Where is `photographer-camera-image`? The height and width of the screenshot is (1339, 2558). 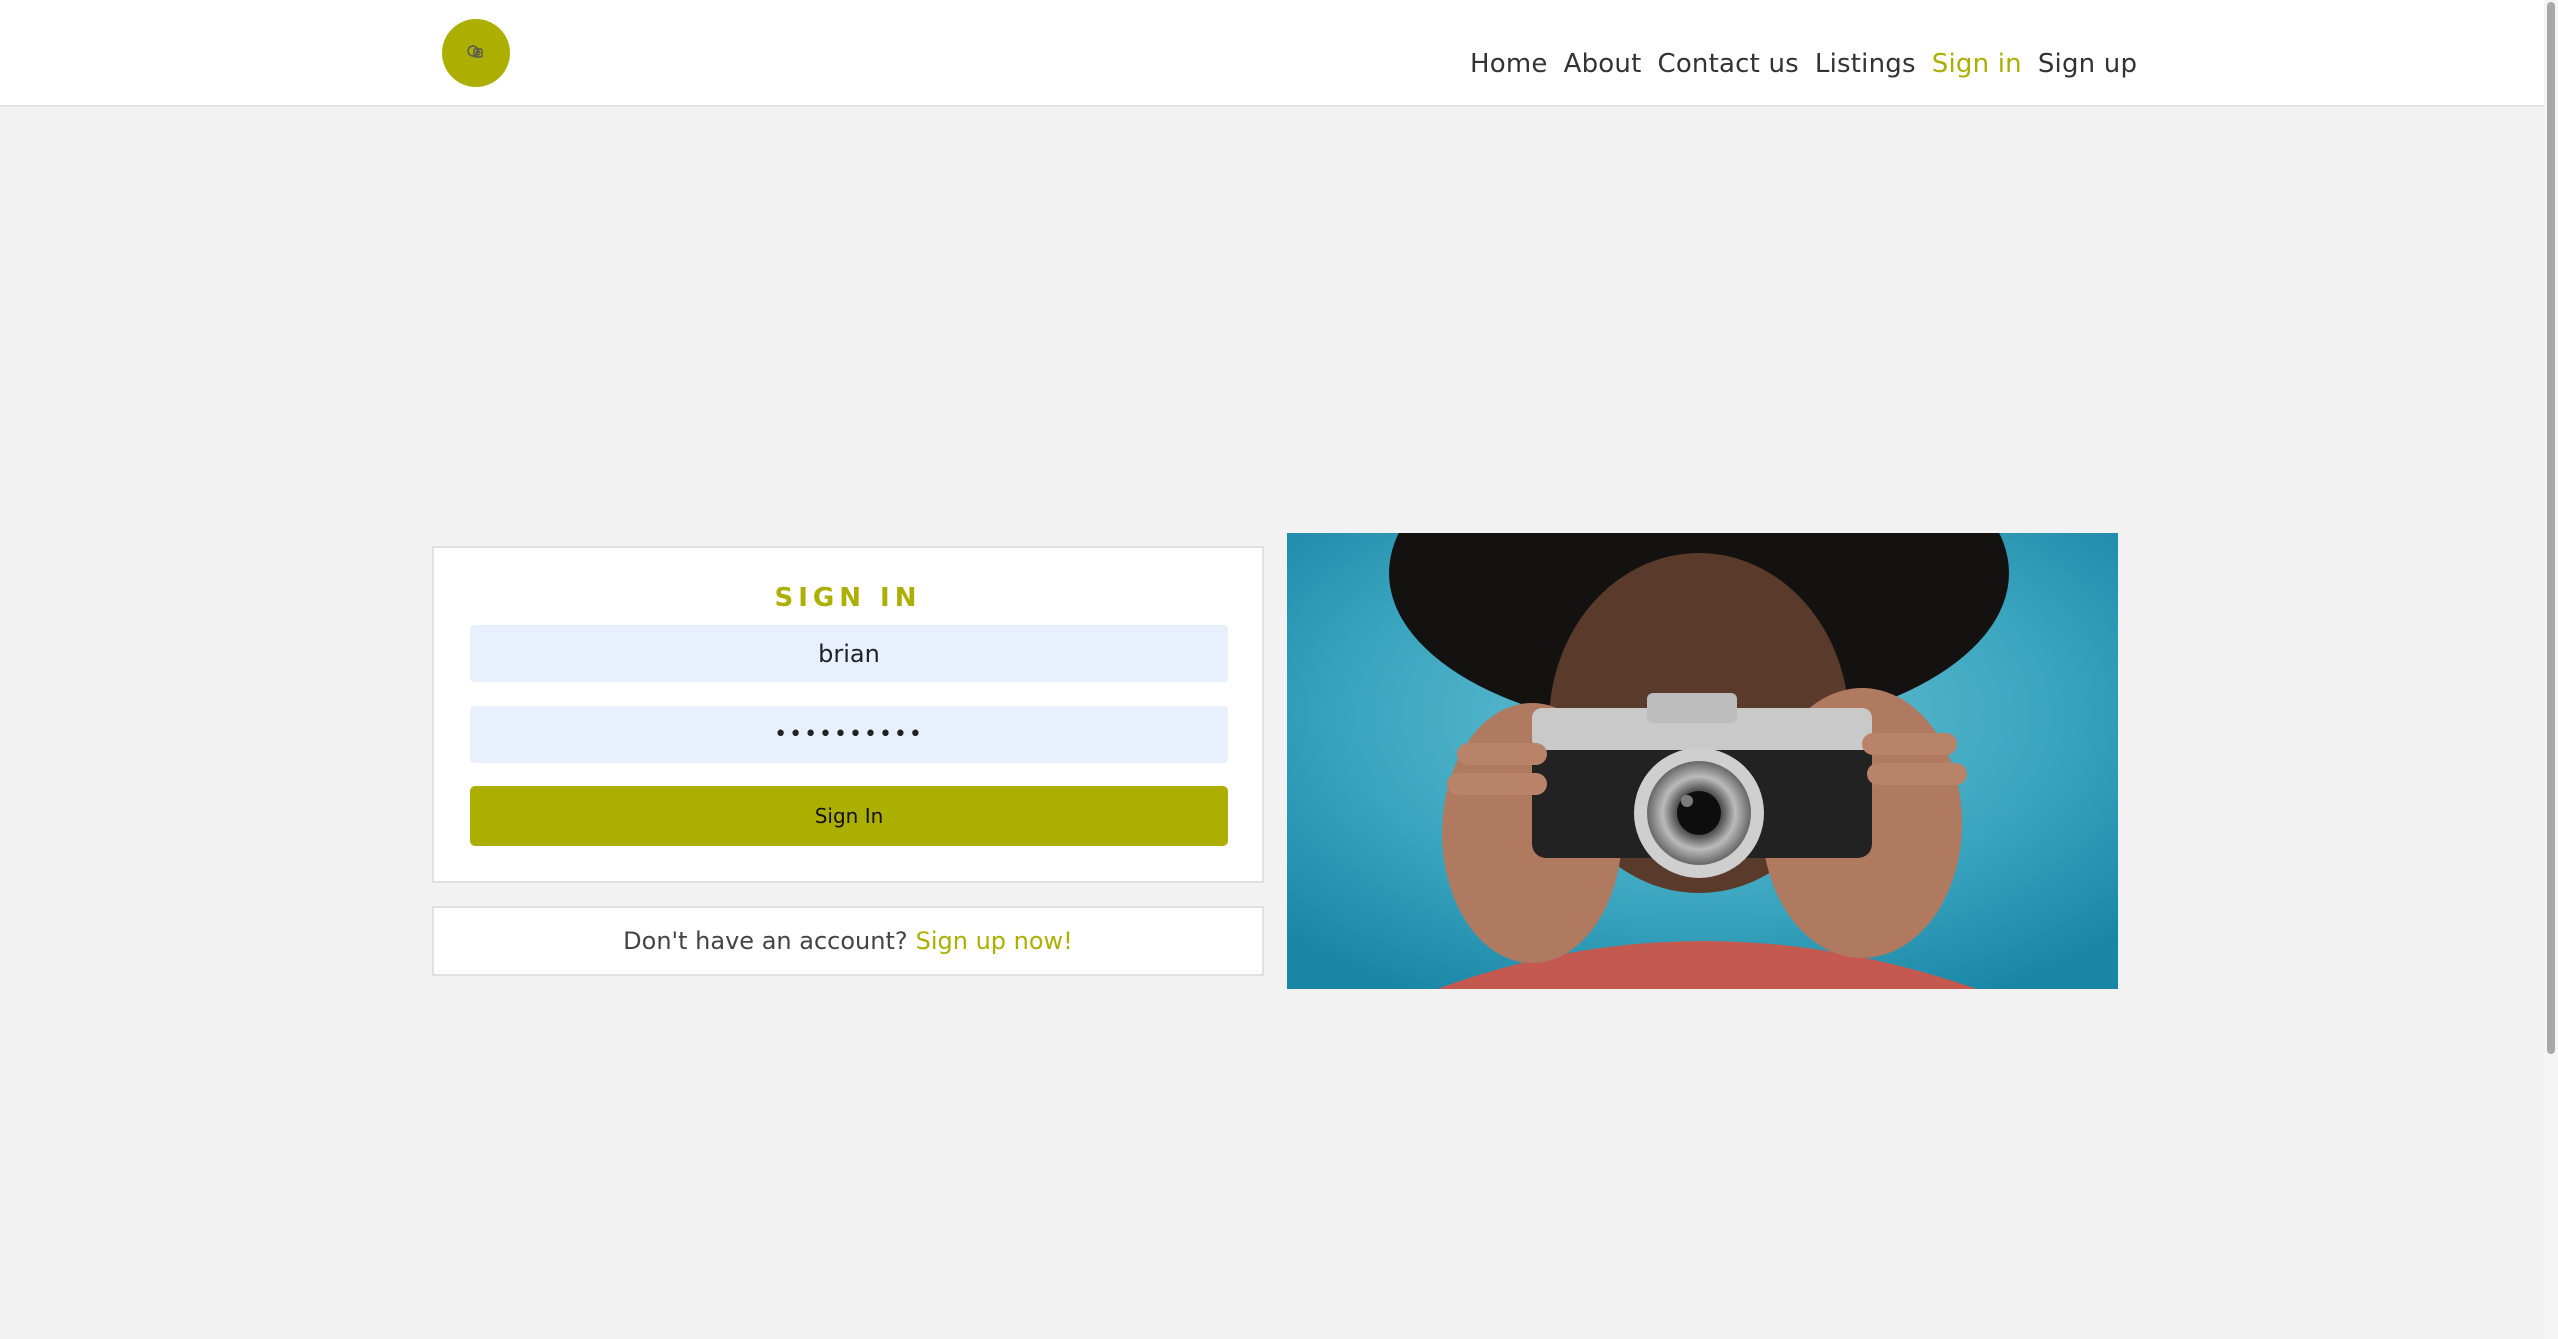
photographer-camera-image is located at coordinates (1702, 761).